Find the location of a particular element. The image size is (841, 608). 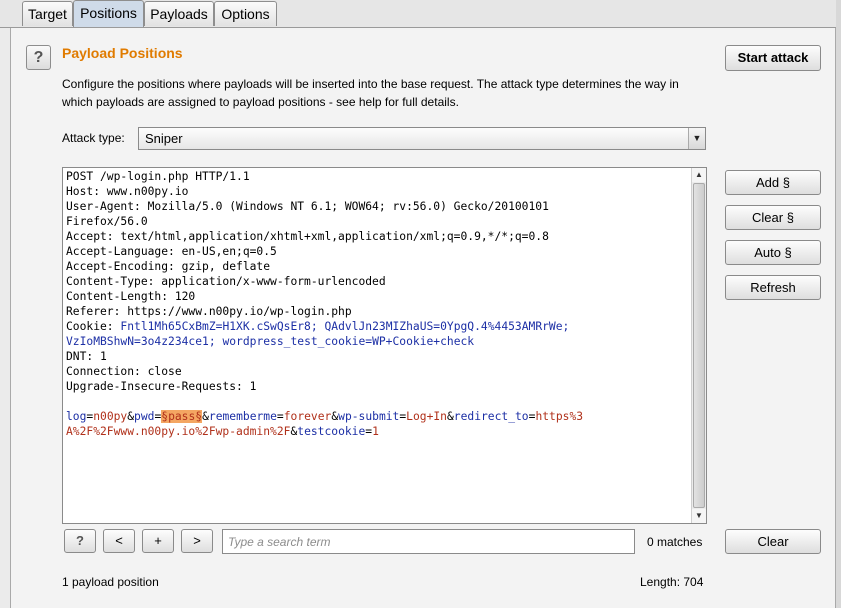

page-title: Payload Positions is located at coordinates (122, 53).